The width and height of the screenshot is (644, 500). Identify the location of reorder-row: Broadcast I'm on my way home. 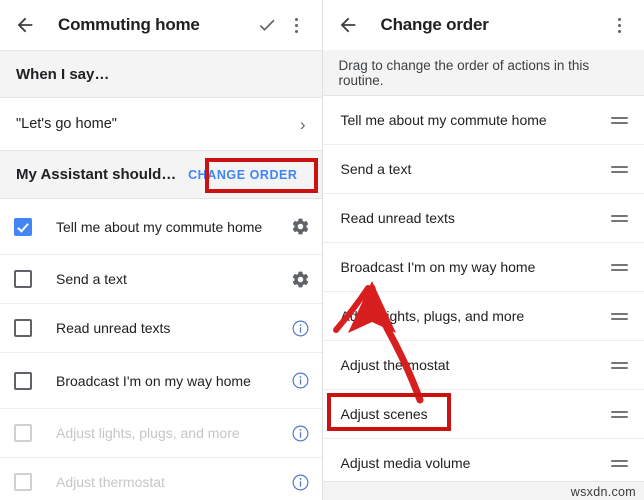
(483, 267).